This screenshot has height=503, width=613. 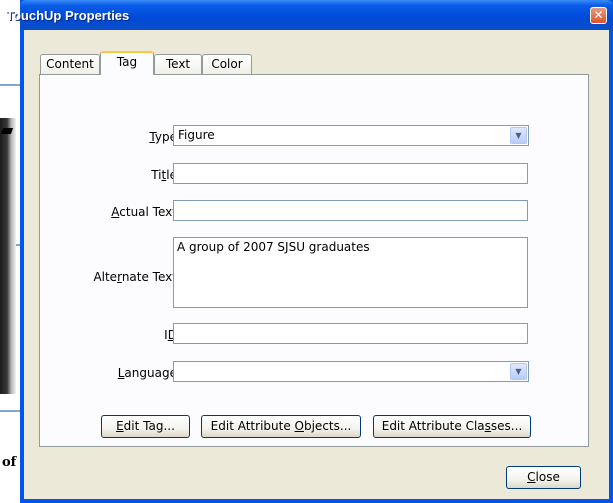 I want to click on tab-tag: Tag, so click(x=127, y=63).